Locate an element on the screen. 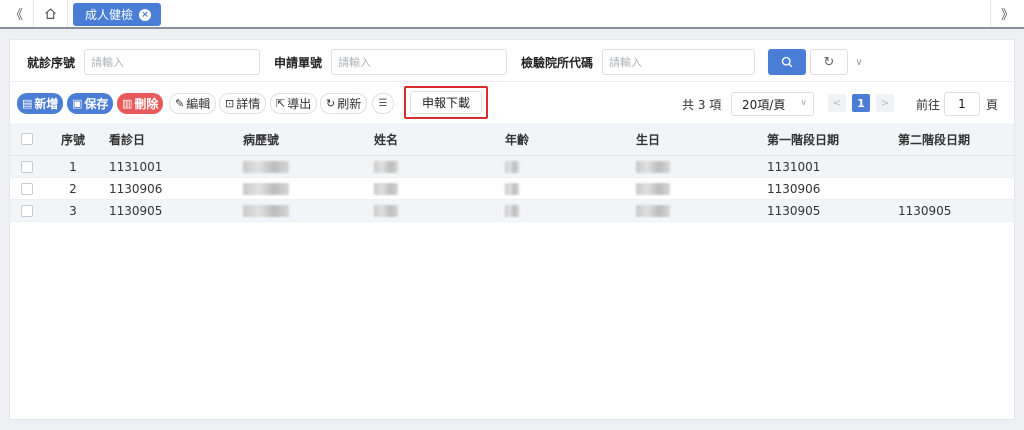  select-all-checkbox is located at coordinates (26, 139).